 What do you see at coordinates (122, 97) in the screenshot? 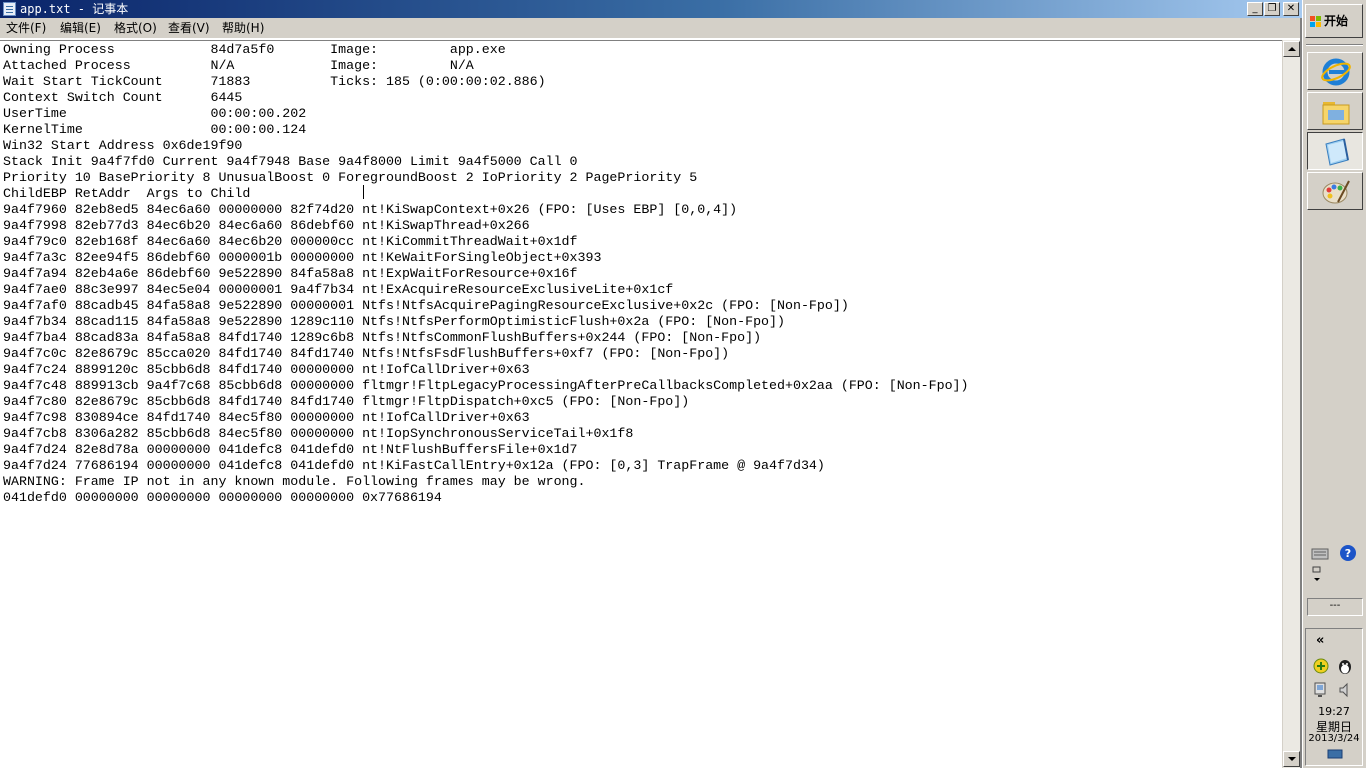
I see `document-line: Context Switch Count 6445` at bounding box center [122, 97].